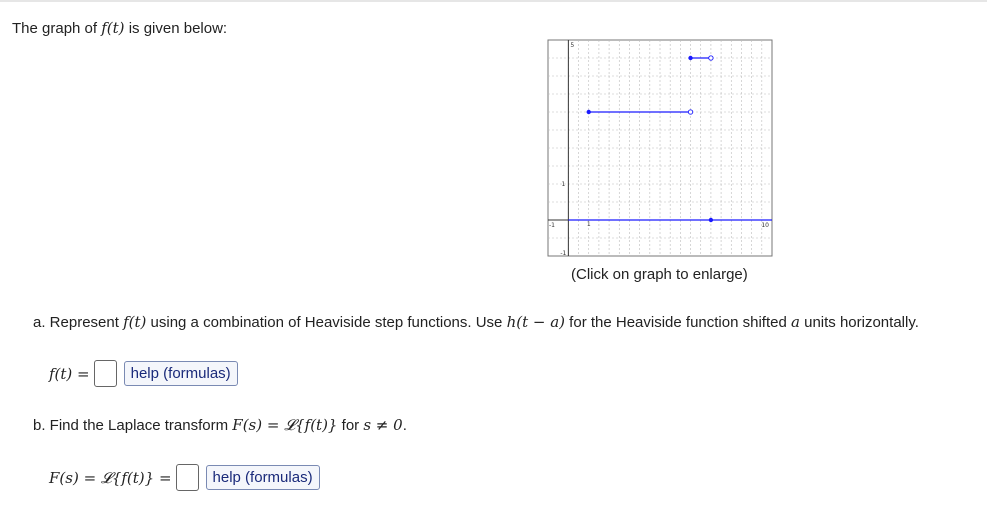 Image resolution: width=987 pixels, height=524 pixels. What do you see at coordinates (564, 184) in the screenshot?
I see `tick-label-y-1: 1` at bounding box center [564, 184].